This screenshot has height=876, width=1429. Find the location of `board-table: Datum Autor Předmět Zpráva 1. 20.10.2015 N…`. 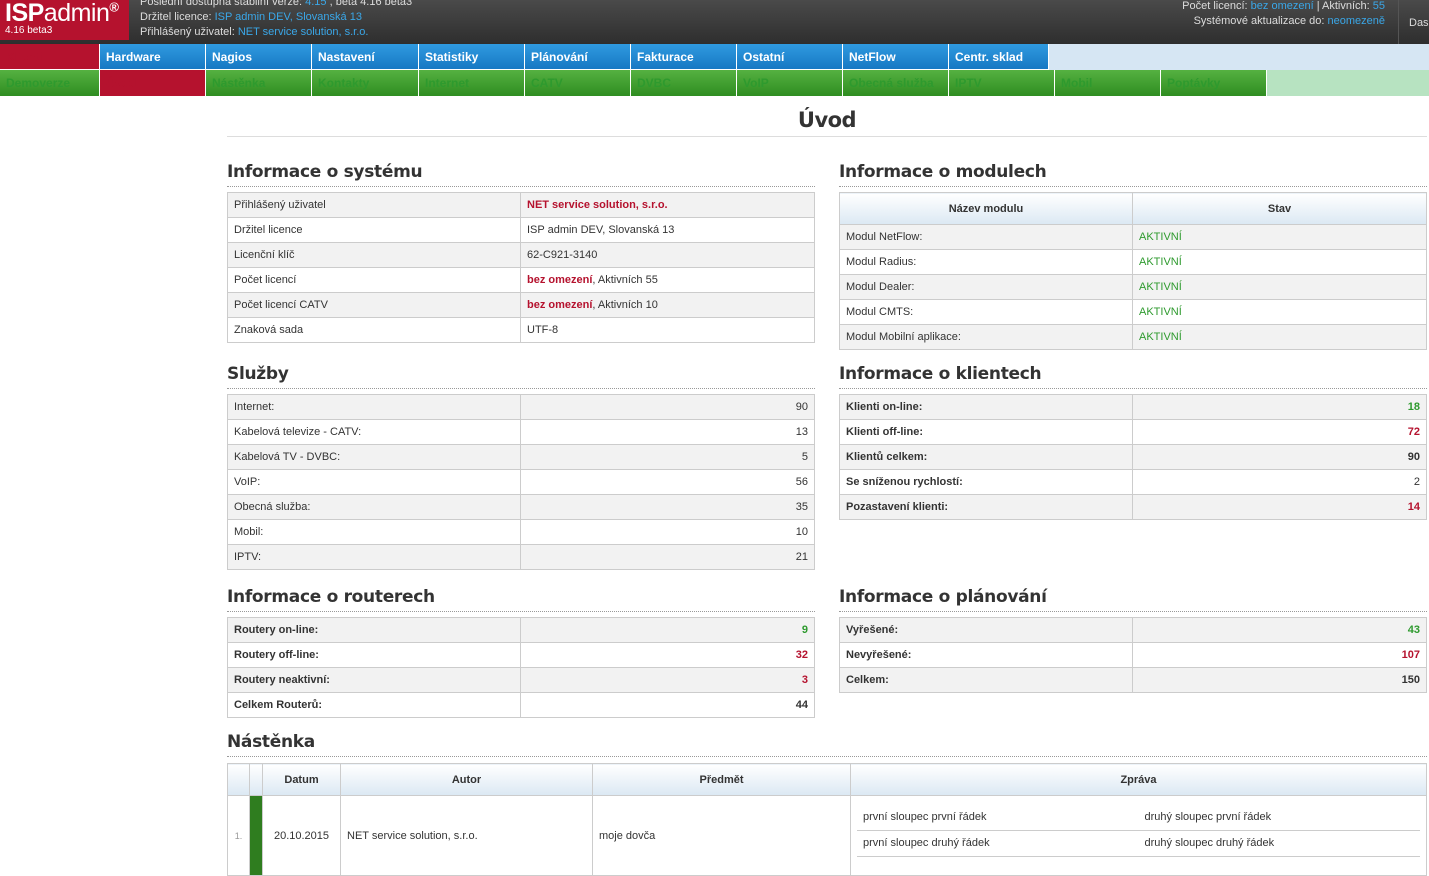

board-table: Datum Autor Předmět Zpráva 1. 20.10.2015 N… is located at coordinates (827, 819).